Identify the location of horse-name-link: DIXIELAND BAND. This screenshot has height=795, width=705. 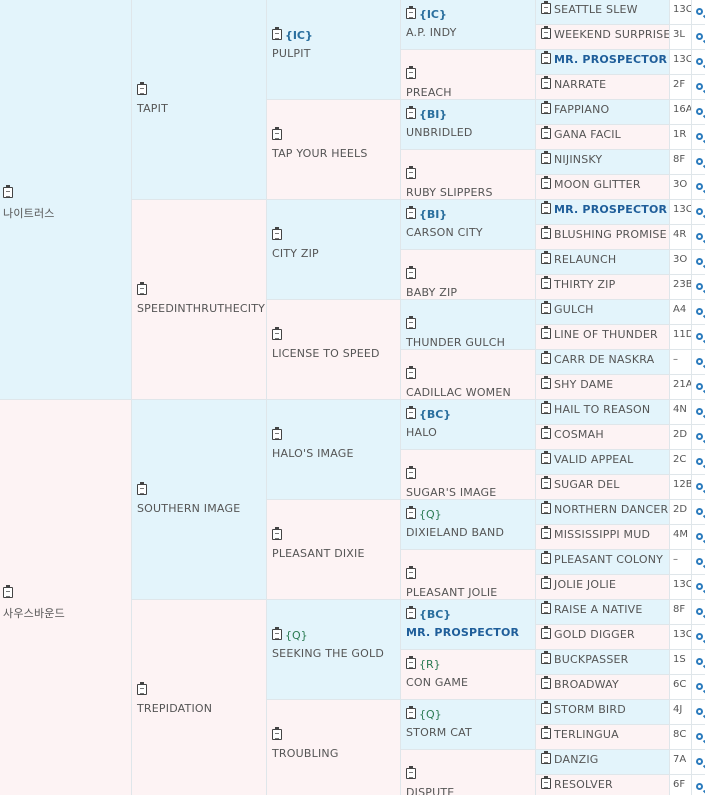
(455, 532).